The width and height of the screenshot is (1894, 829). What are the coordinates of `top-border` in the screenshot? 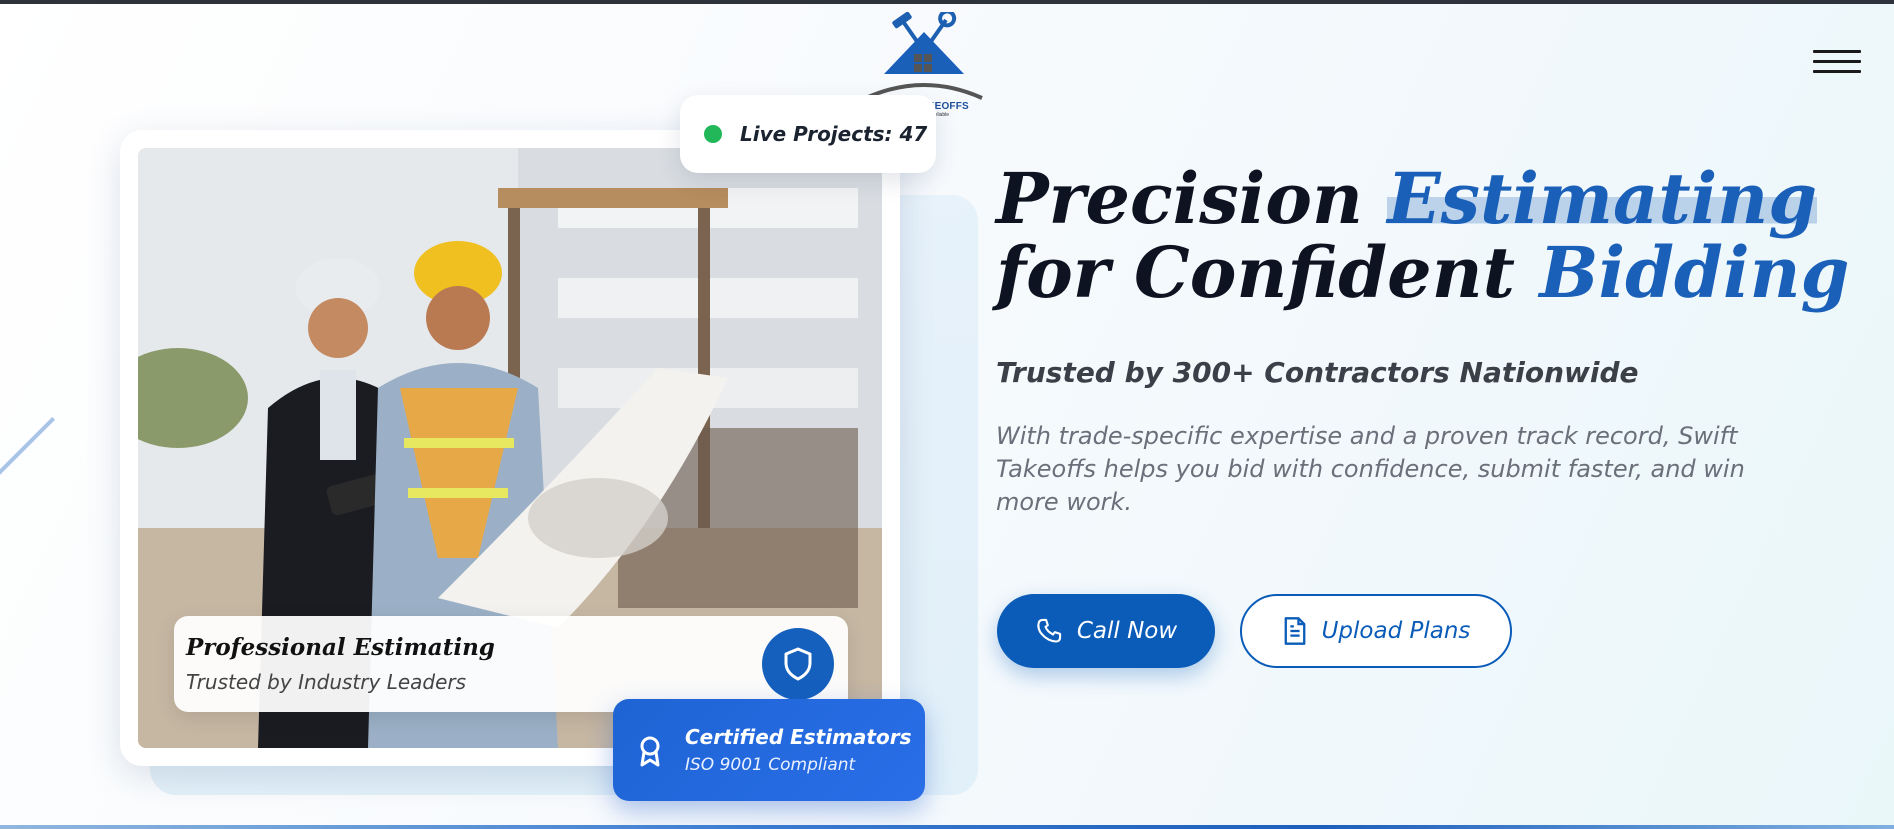 It's located at (947, 2).